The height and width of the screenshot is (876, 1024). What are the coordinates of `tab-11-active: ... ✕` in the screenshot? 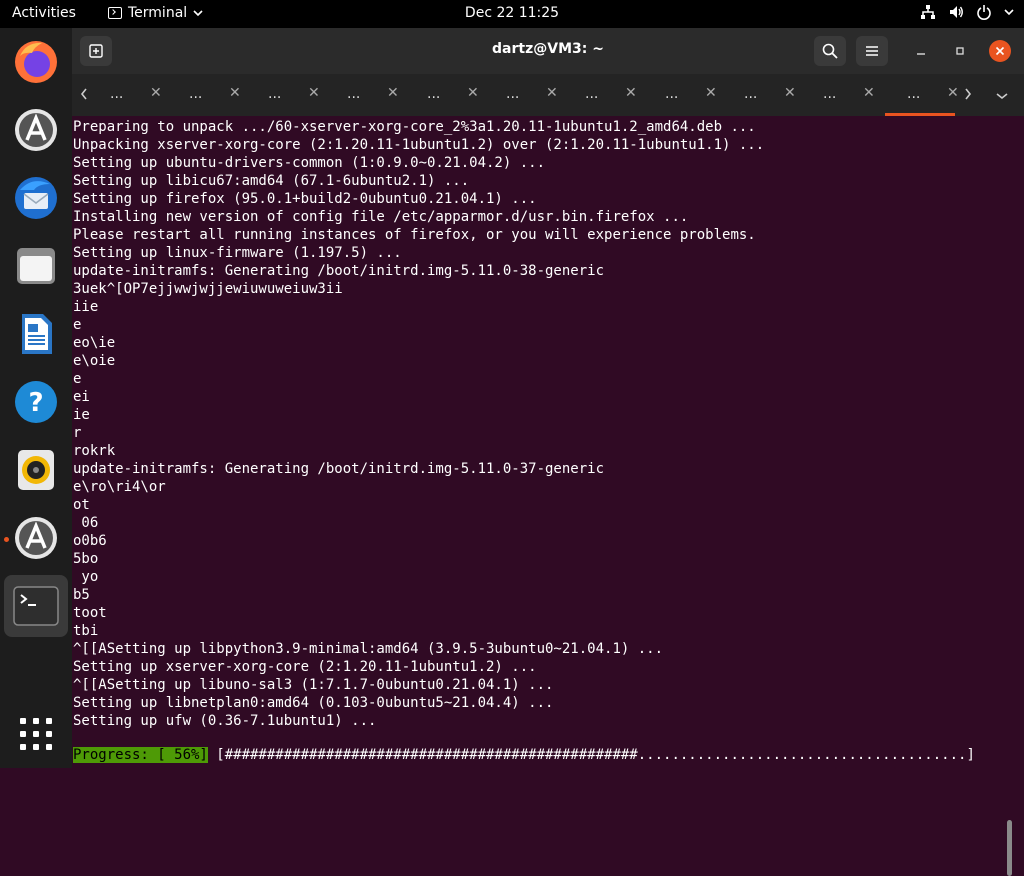 It's located at (924, 95).